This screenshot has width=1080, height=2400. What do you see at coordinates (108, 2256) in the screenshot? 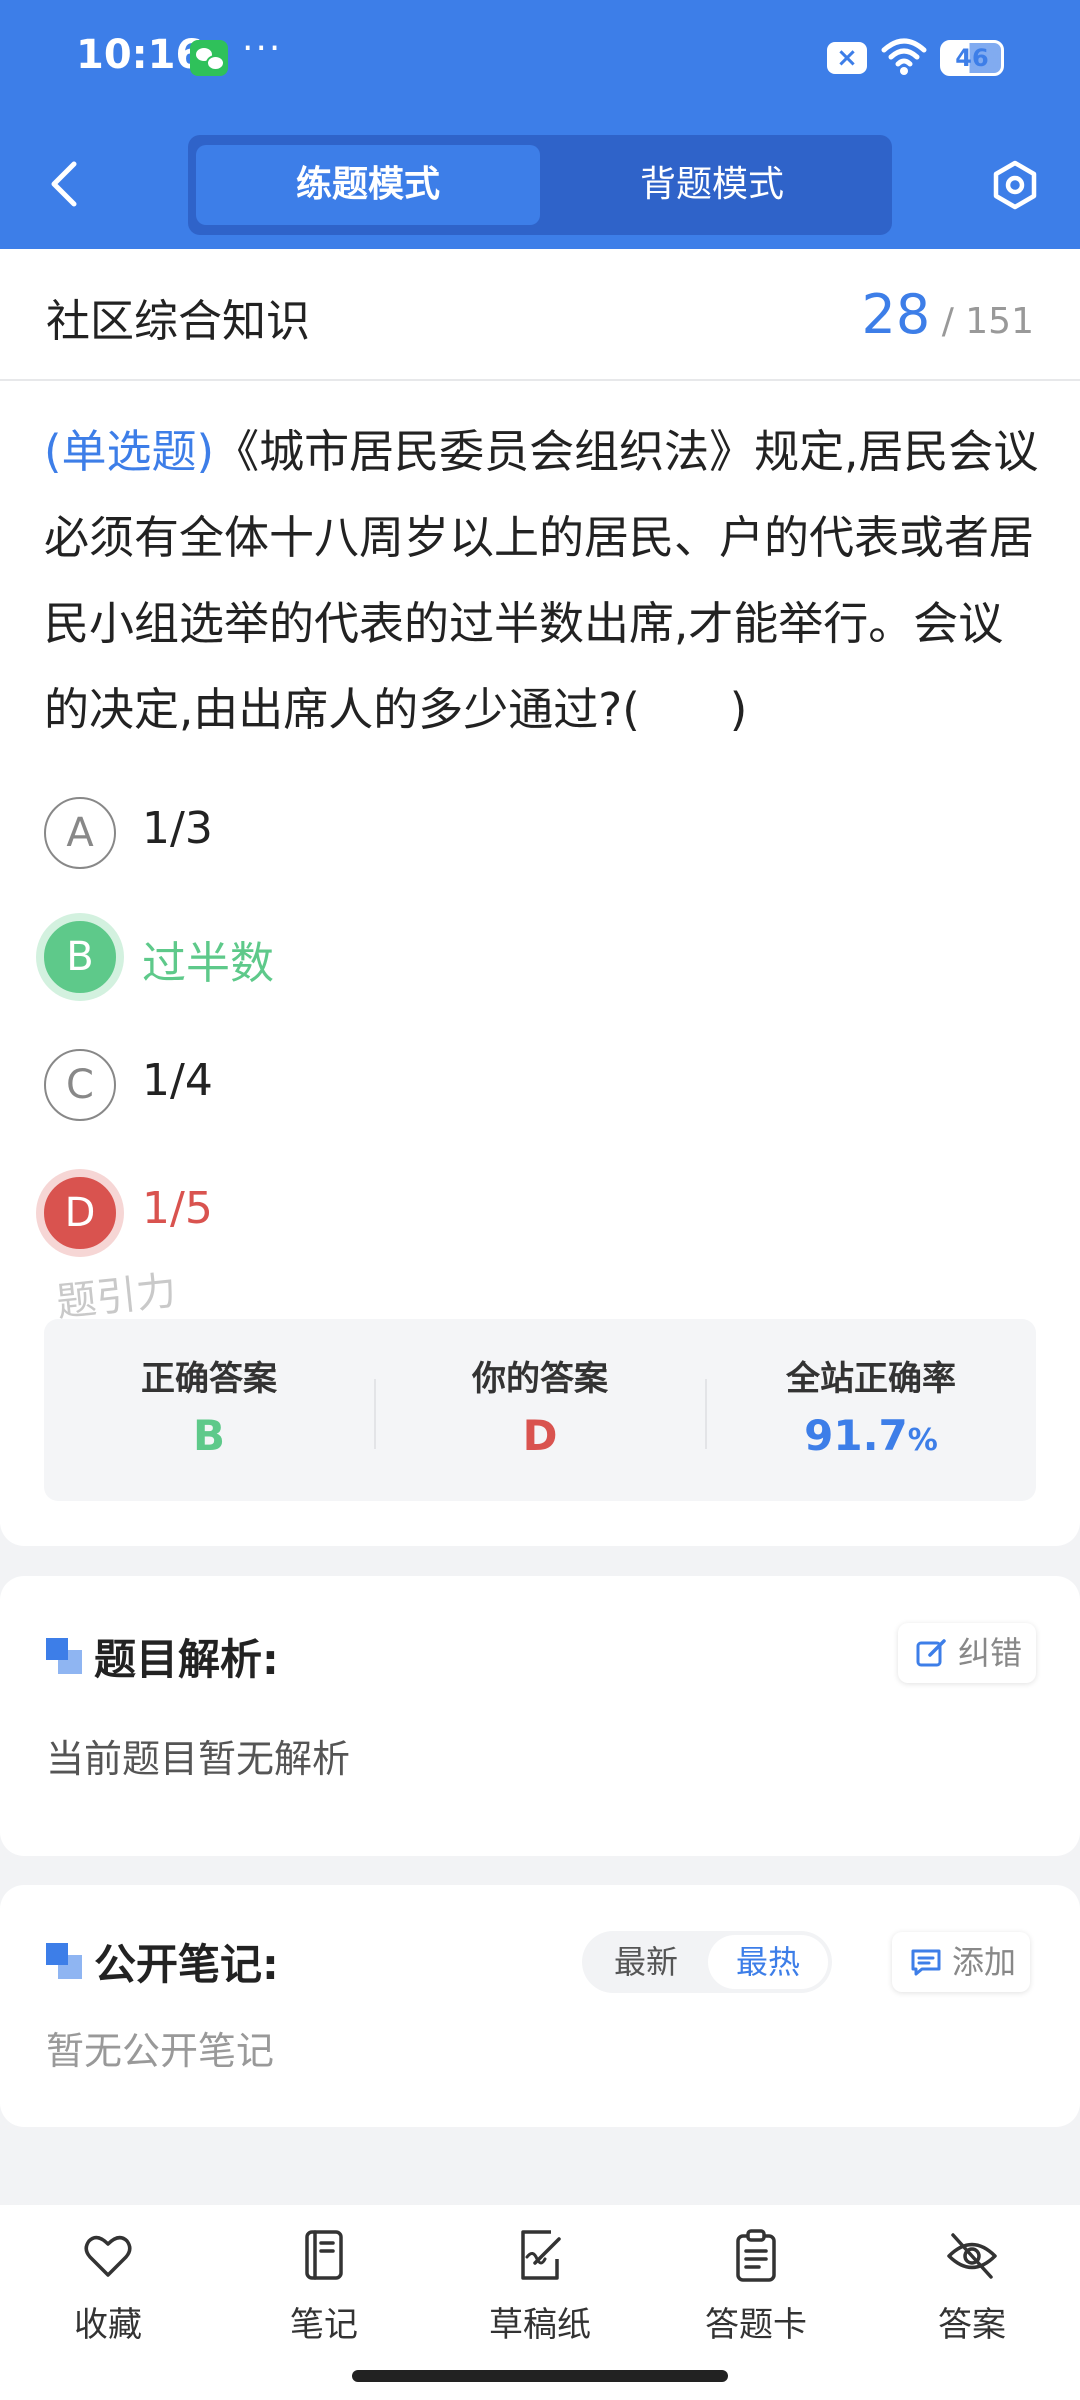
I see `heart-icon` at bounding box center [108, 2256].